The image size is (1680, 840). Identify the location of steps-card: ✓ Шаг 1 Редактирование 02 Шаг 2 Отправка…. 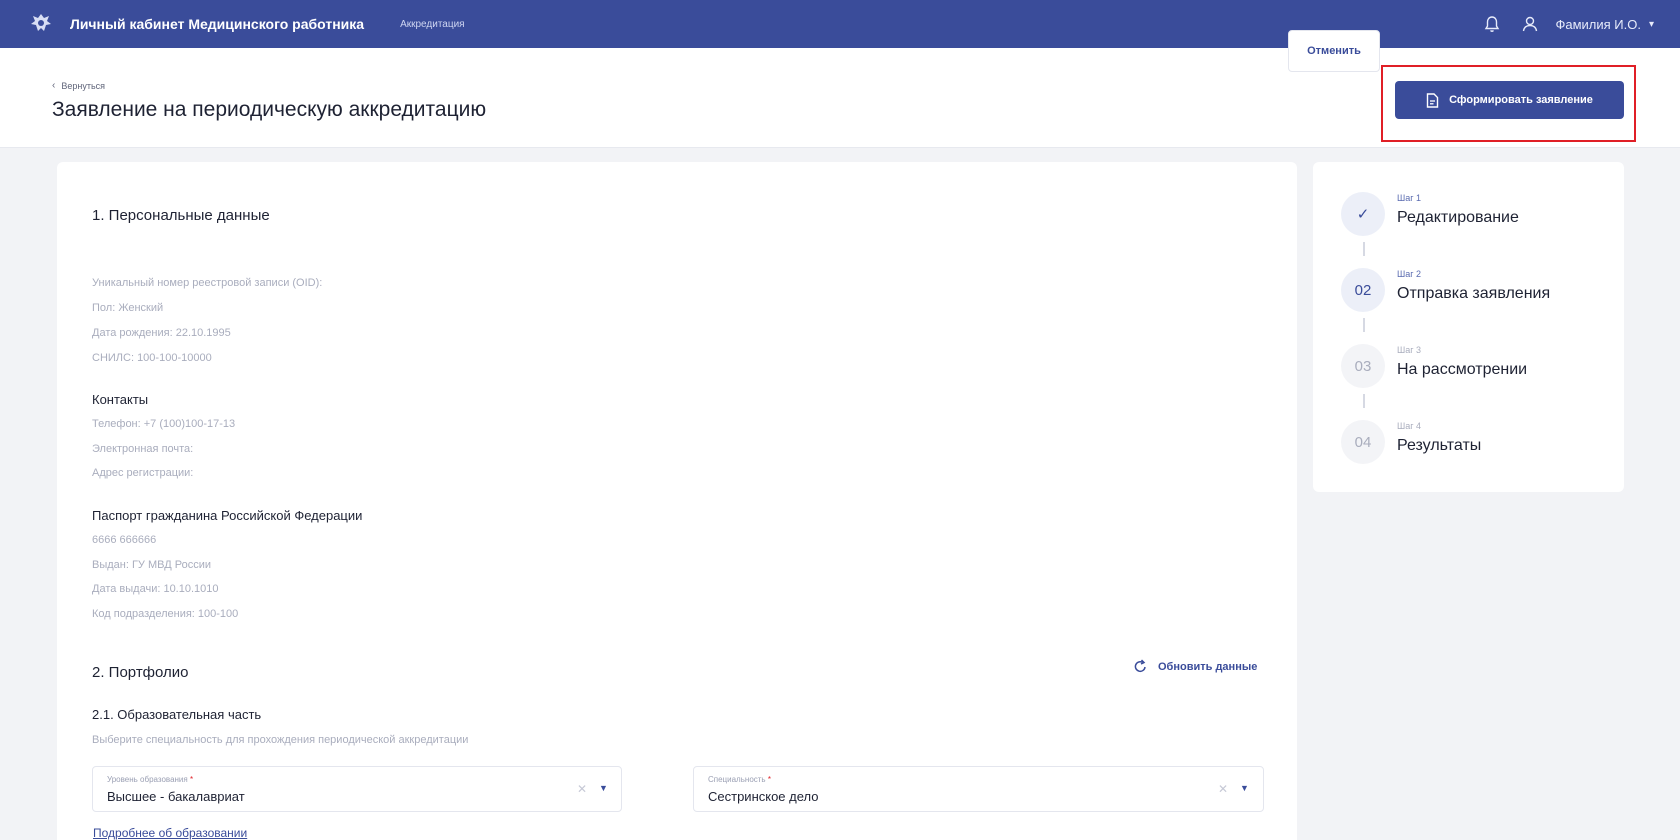
(1468, 327).